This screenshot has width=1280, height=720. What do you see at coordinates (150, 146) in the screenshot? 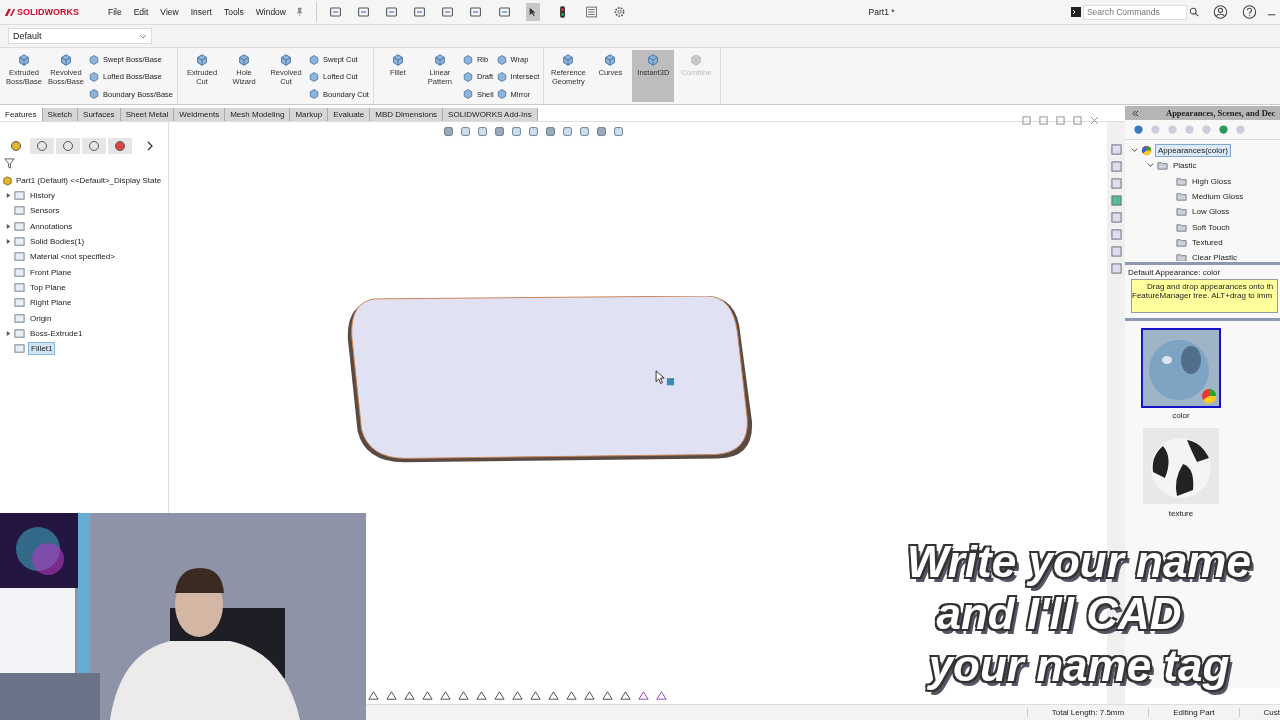
I see `chevron-icon` at bounding box center [150, 146].